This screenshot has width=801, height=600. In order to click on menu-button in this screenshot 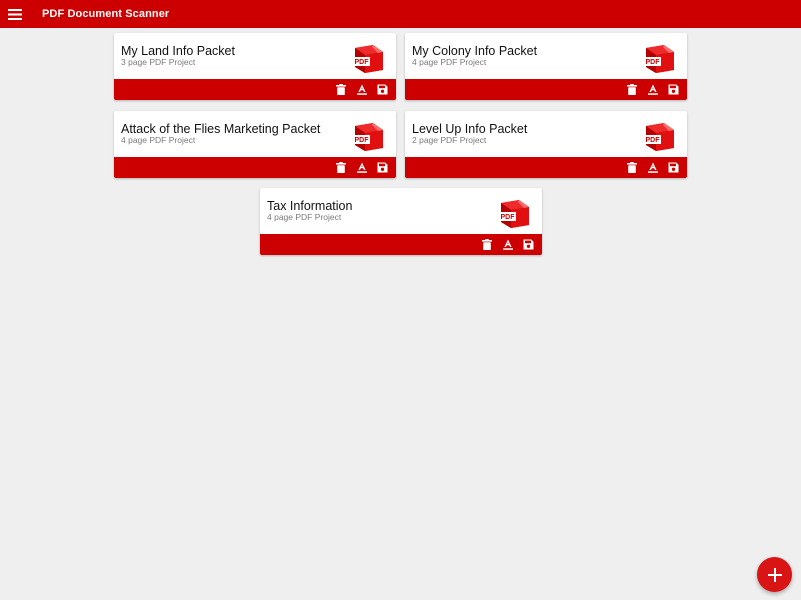, I will do `click(15, 14)`.